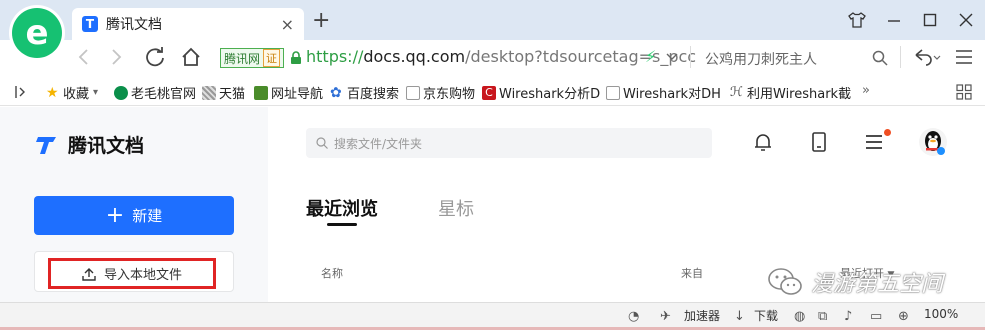 Image resolution: width=985 pixels, height=330 pixels. I want to click on url-path: /desktop?tdsourcetag=s_pcc, so click(581, 56).